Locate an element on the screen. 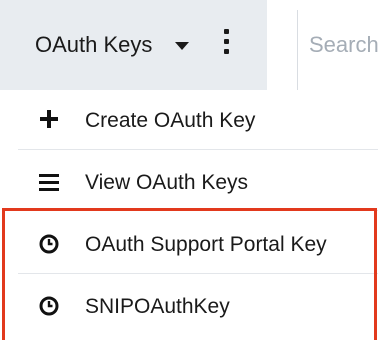 The width and height of the screenshot is (378, 340). chevron-down-icon is located at coordinates (182, 46).